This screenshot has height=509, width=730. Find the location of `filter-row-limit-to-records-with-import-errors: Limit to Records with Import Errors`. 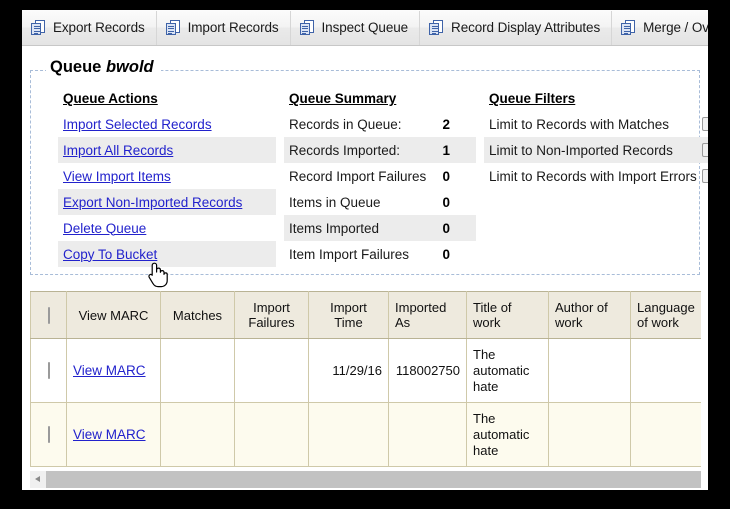

filter-row-limit-to-records-with-import-errors: Limit to Records with Import Errors is located at coordinates (596, 176).